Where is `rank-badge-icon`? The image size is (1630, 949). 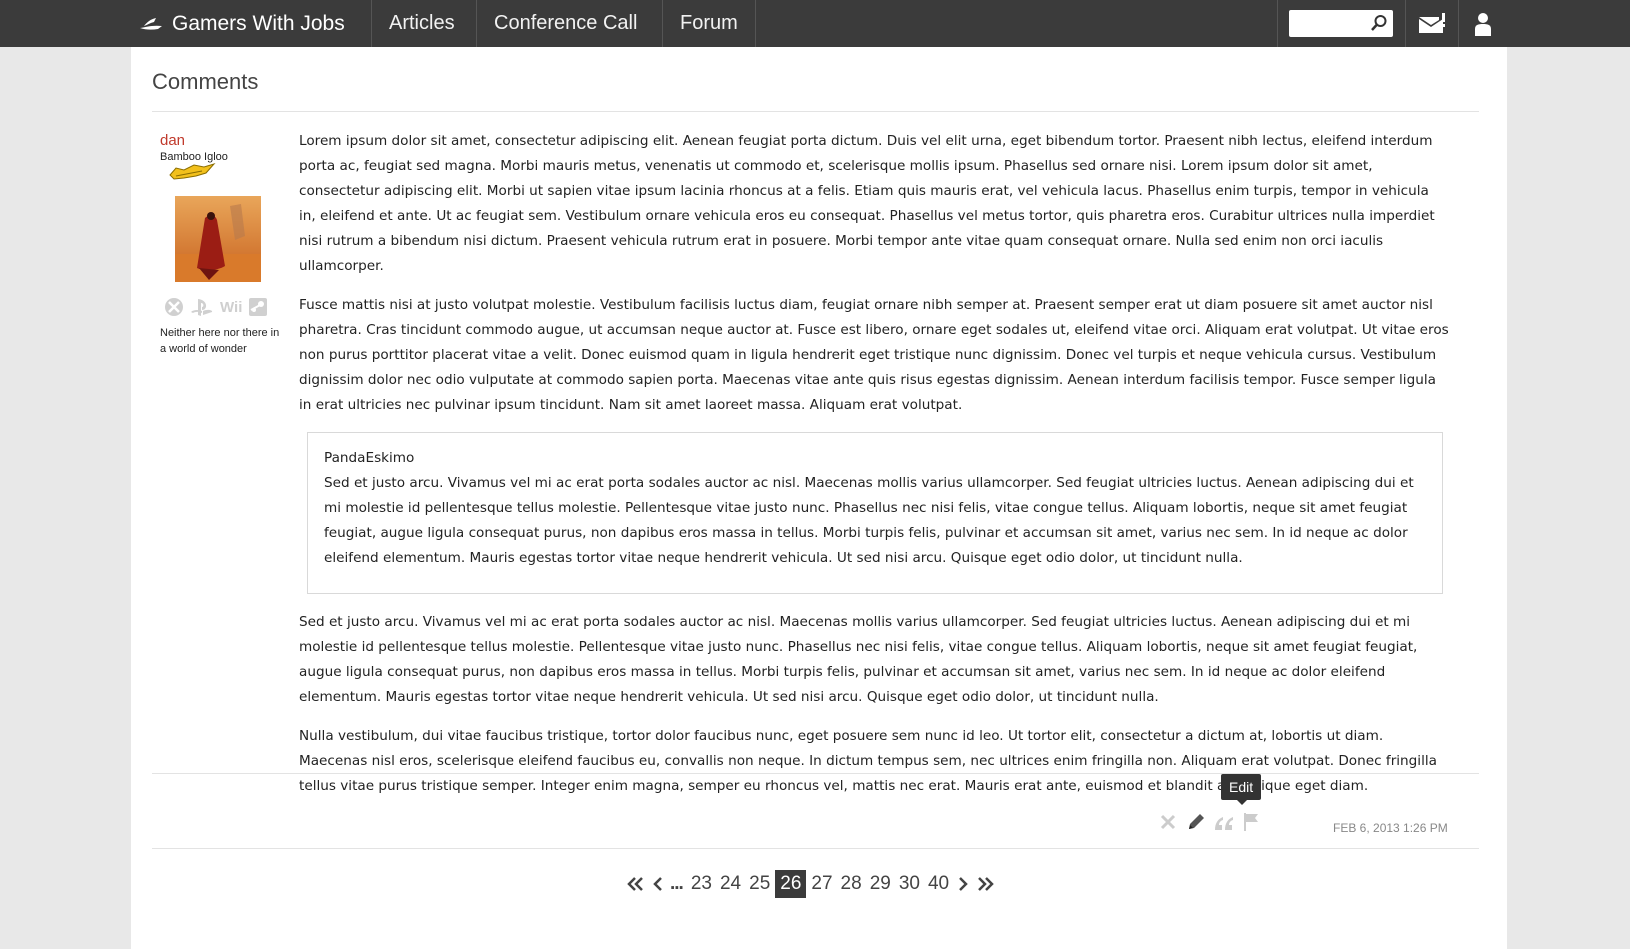 rank-badge-icon is located at coordinates (192, 171).